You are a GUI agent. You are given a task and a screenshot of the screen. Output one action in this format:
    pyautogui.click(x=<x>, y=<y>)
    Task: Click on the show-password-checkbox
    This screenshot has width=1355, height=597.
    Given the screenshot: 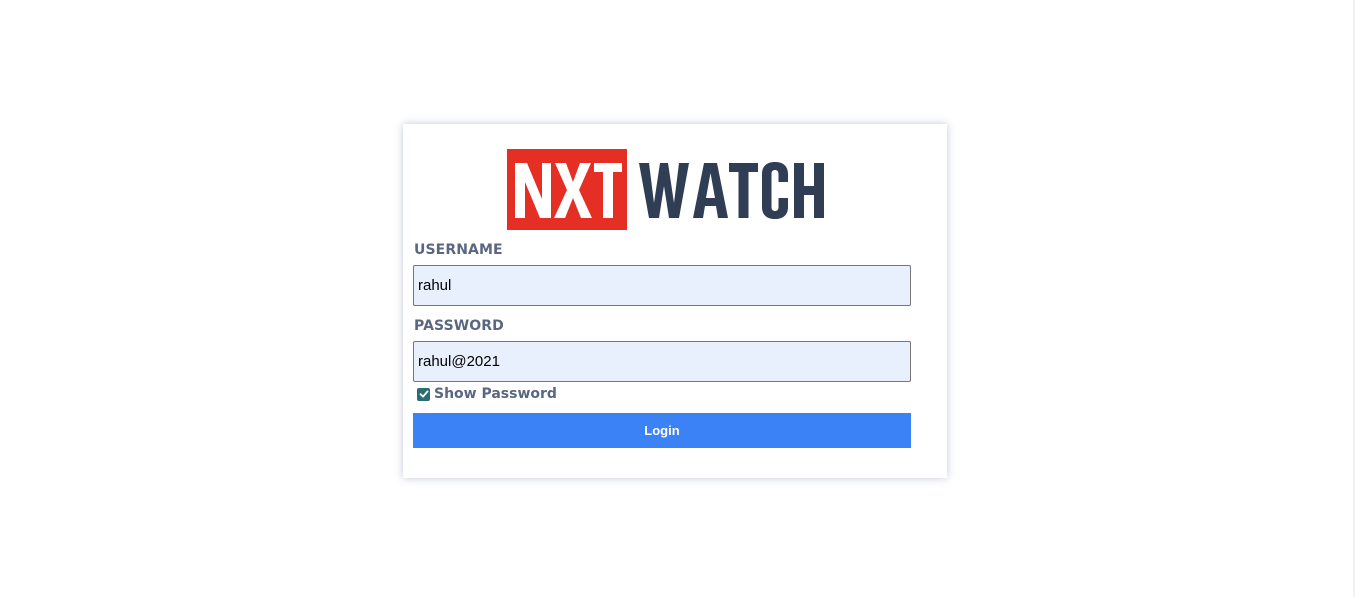 What is the action you would take?
    pyautogui.click(x=423, y=394)
    